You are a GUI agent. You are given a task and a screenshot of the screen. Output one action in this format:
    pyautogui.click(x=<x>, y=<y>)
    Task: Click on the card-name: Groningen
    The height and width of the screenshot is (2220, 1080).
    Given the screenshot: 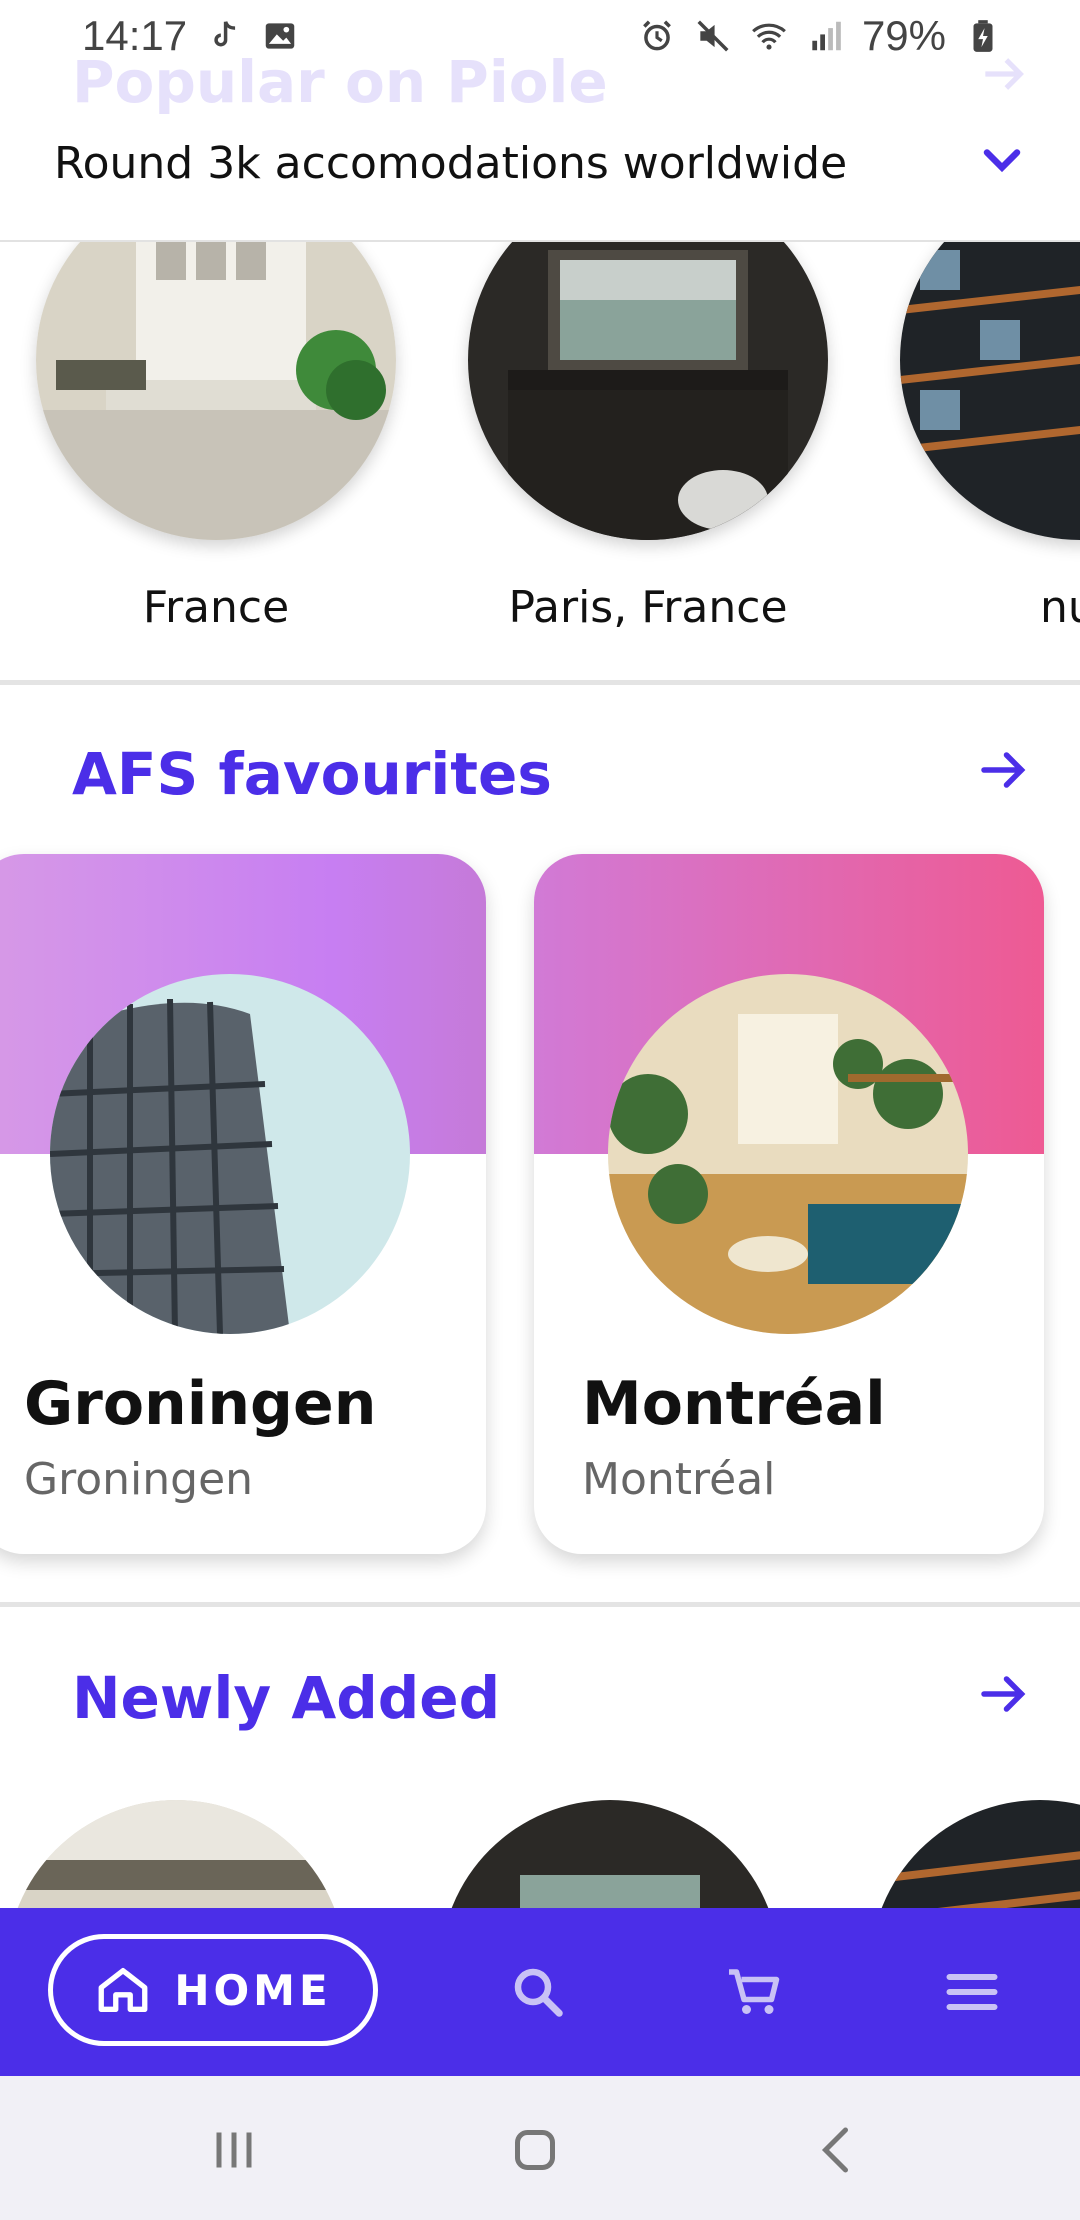 What is the action you would take?
    pyautogui.click(x=200, y=1404)
    